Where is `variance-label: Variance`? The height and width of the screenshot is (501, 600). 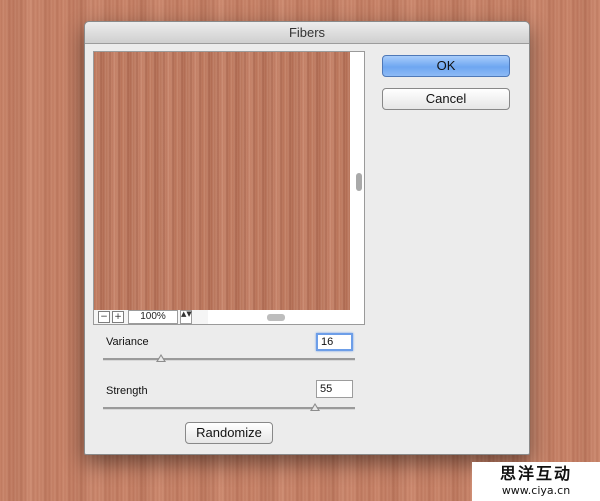
variance-label: Variance is located at coordinates (127, 342).